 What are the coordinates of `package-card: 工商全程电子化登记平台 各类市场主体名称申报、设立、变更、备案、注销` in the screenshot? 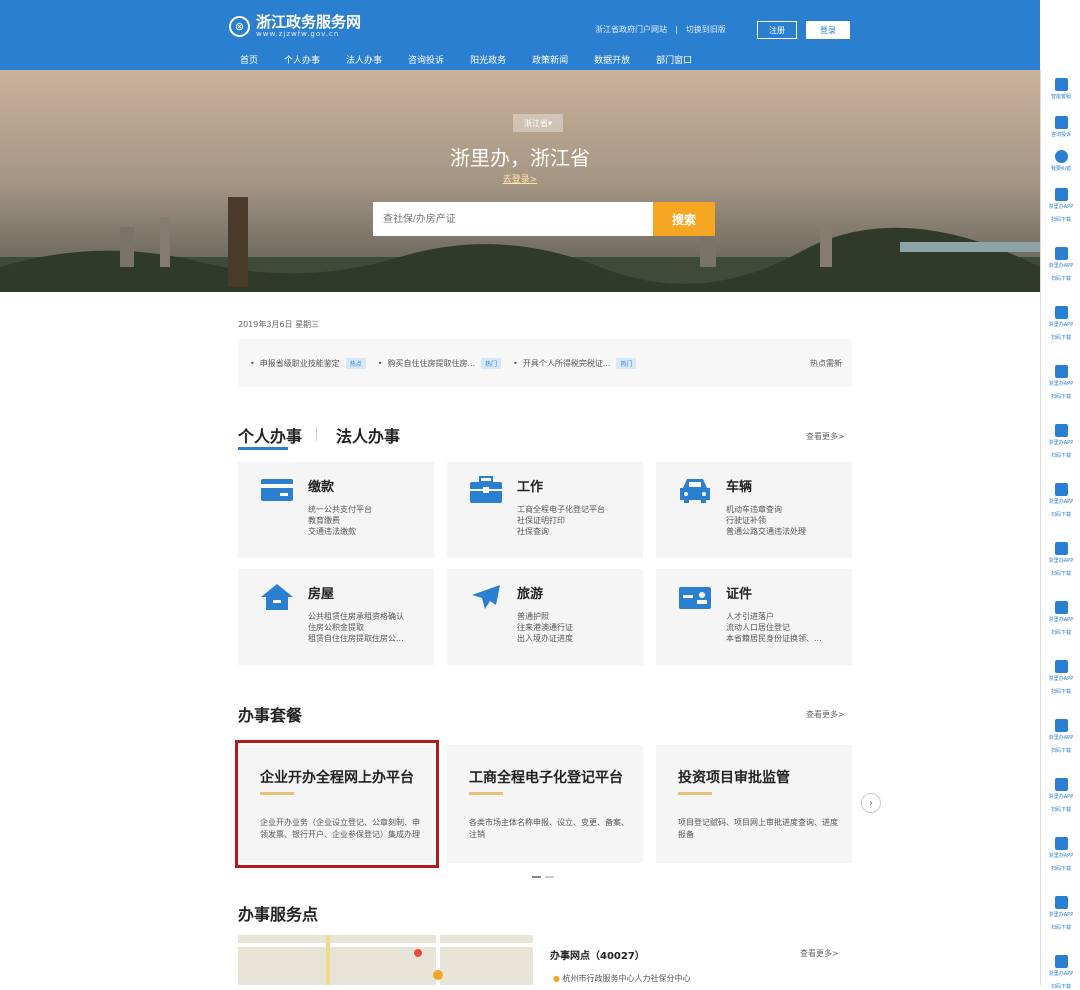 It's located at (545, 804).